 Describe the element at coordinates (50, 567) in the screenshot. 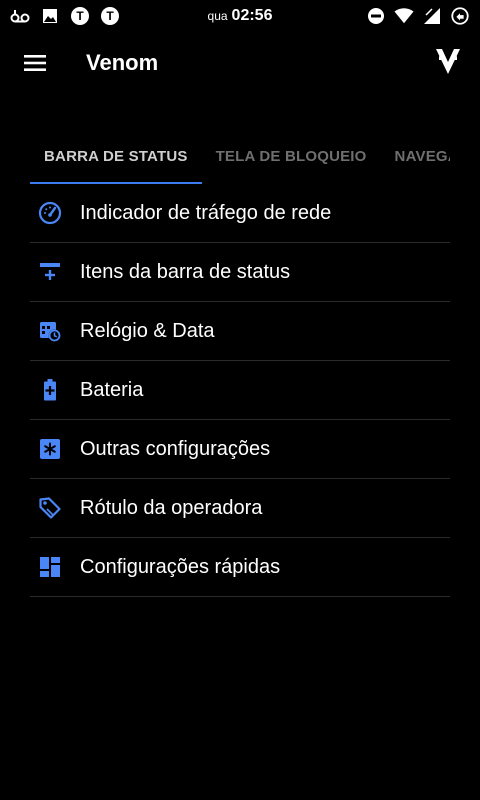

I see `dashboard-tiles-icon` at that location.